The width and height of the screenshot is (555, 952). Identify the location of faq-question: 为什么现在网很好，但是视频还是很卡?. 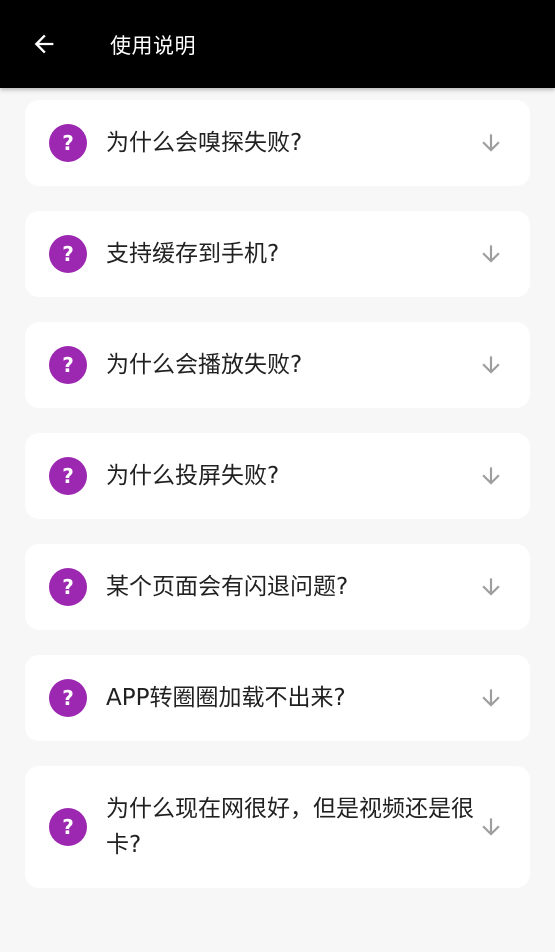
(290, 827).